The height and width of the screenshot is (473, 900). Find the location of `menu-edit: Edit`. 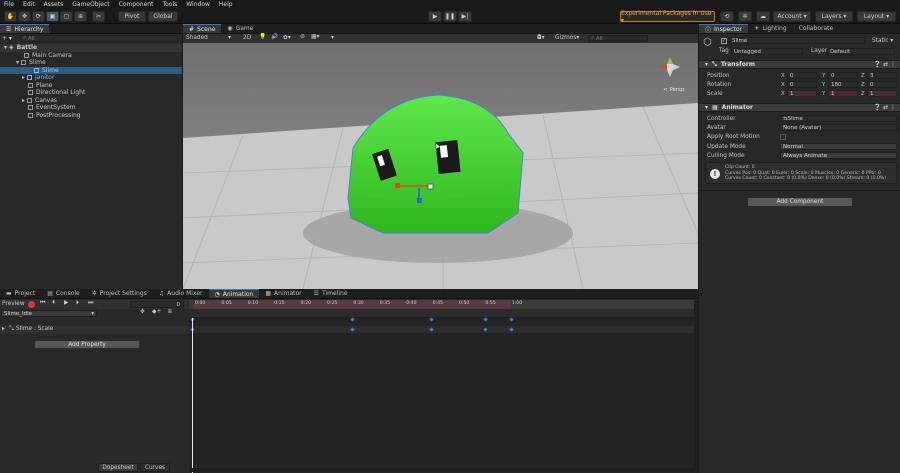

menu-edit: Edit is located at coordinates (29, 4).